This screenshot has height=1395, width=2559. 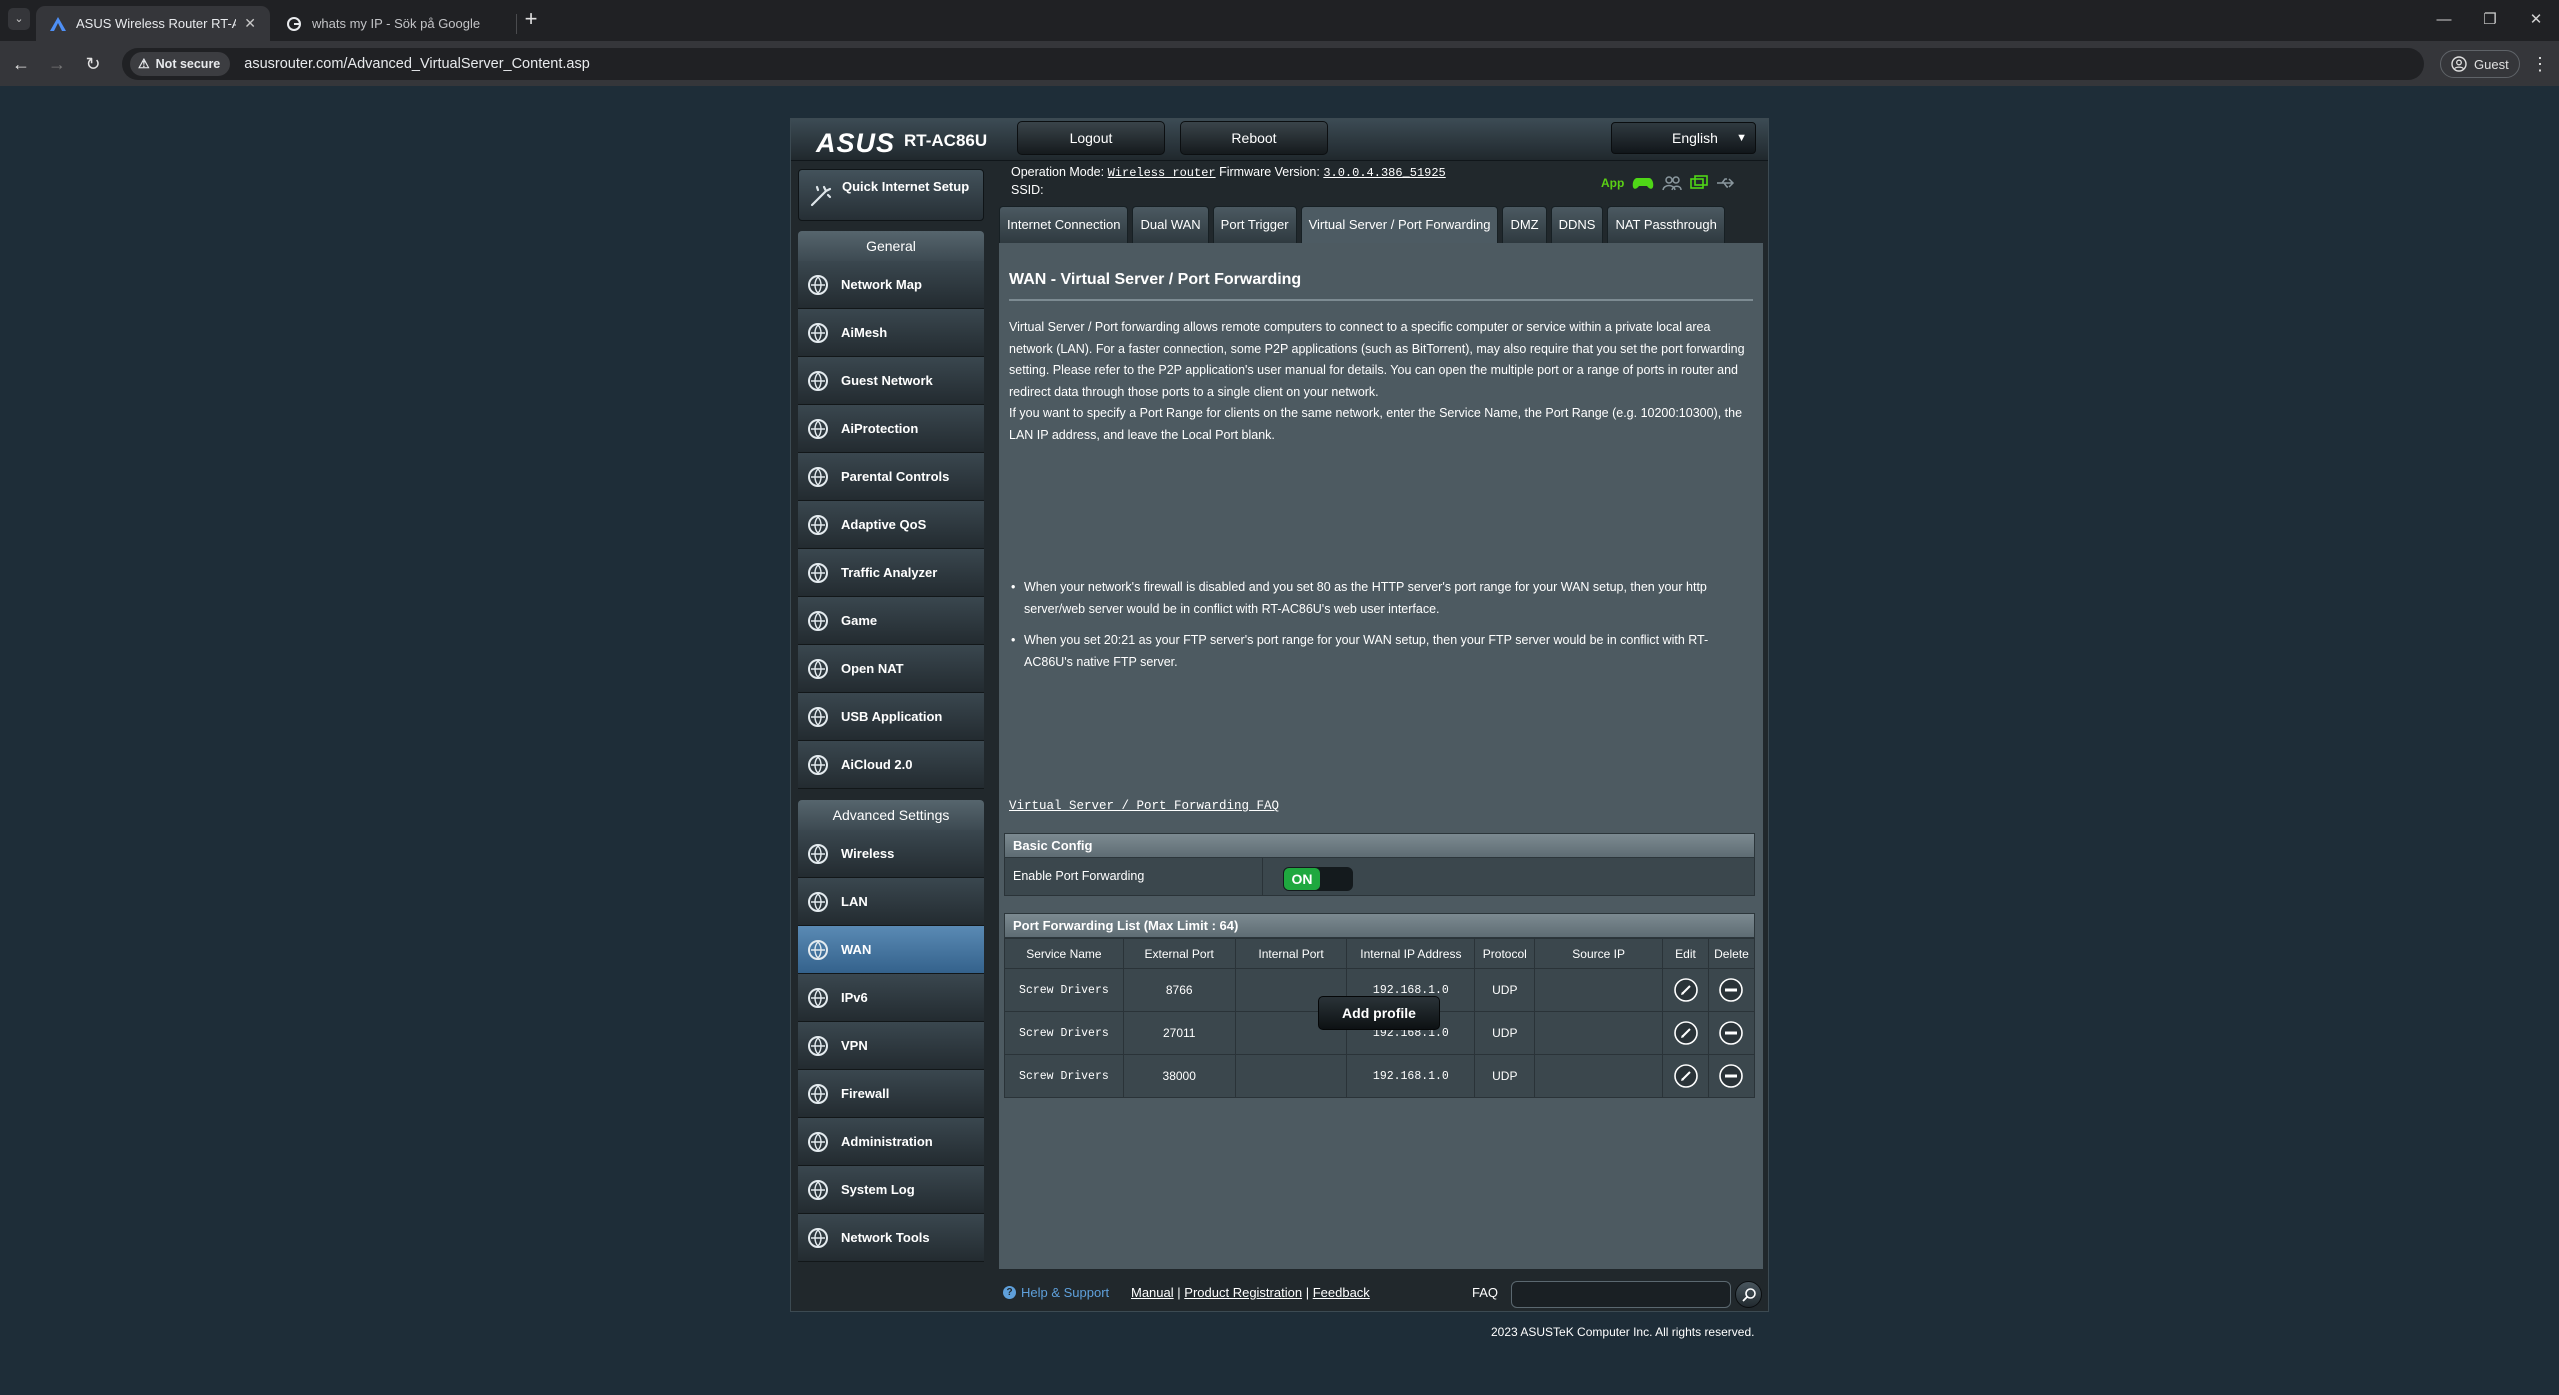 What do you see at coordinates (1134, 876) in the screenshot?
I see `enable-port-forwarding-label: Enable Port Forwarding` at bounding box center [1134, 876].